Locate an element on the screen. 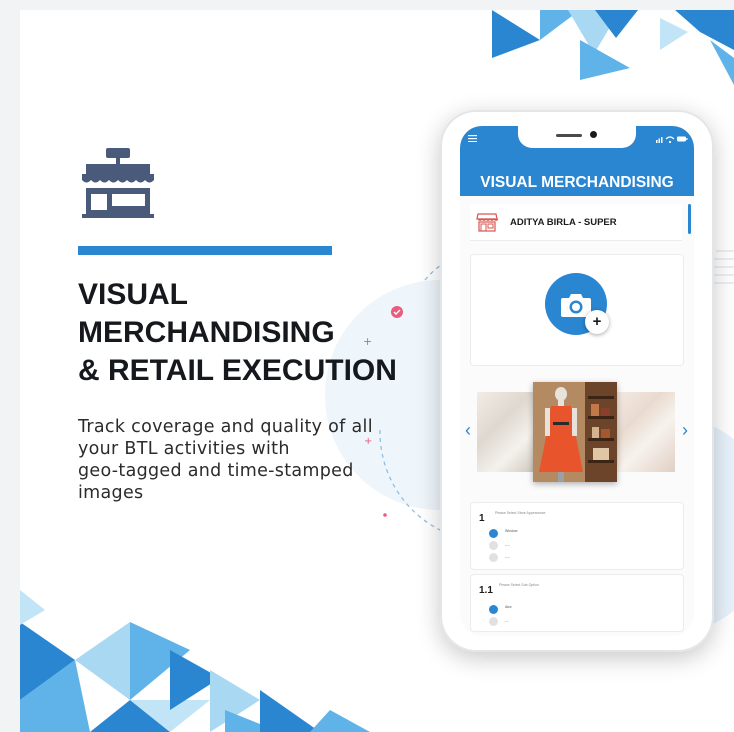 The height and width of the screenshot is (732, 734). accent-rule is located at coordinates (205, 250).